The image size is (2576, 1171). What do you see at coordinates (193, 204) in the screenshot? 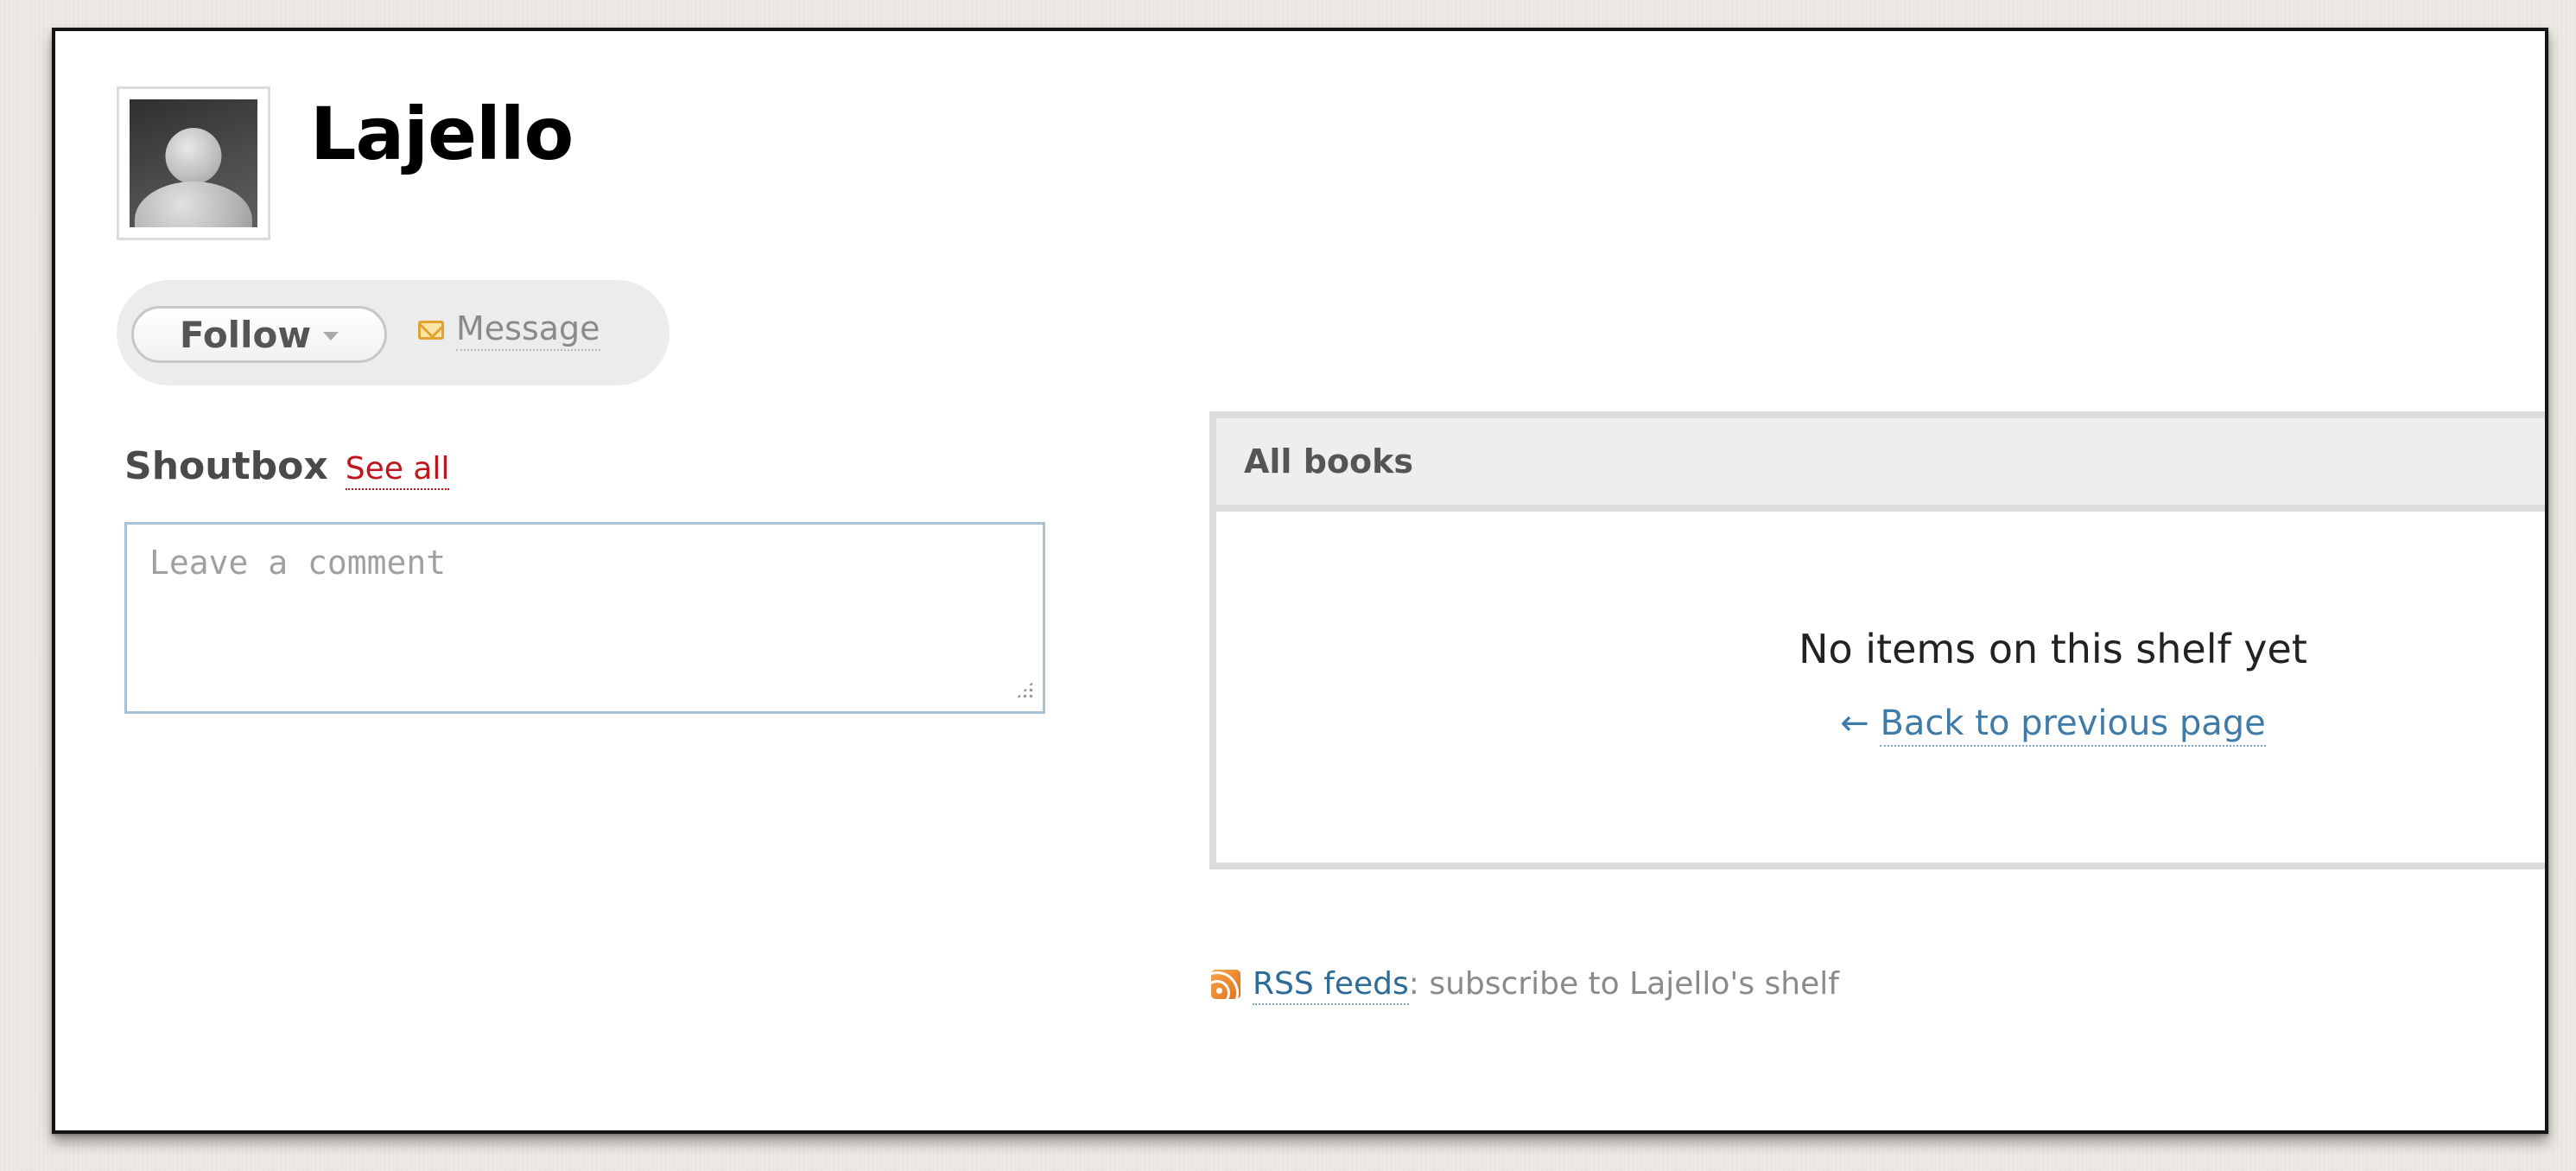
I see `avatar-body` at bounding box center [193, 204].